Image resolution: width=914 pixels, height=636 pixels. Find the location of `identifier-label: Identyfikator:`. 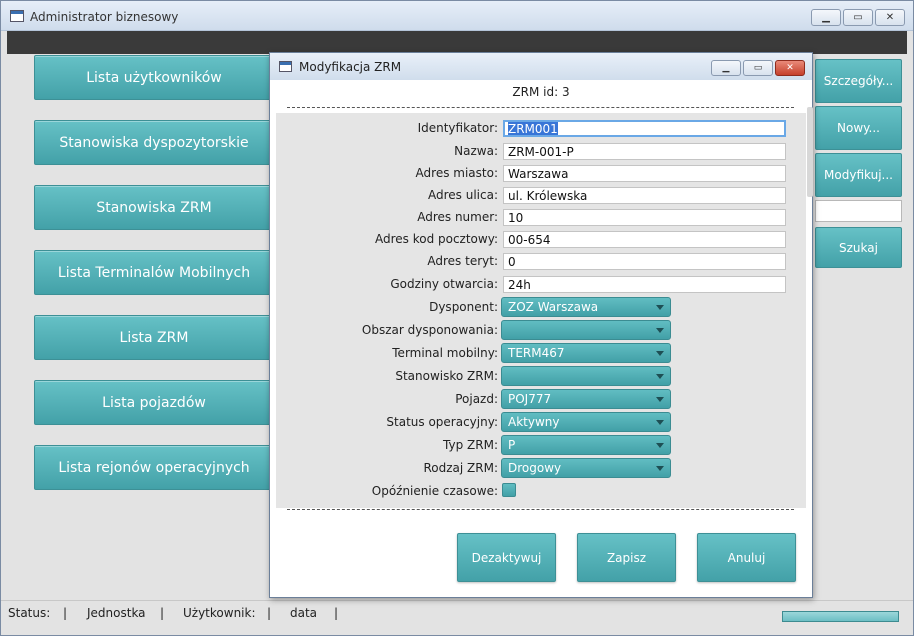

identifier-label: Identyfikator: is located at coordinates (457, 128).